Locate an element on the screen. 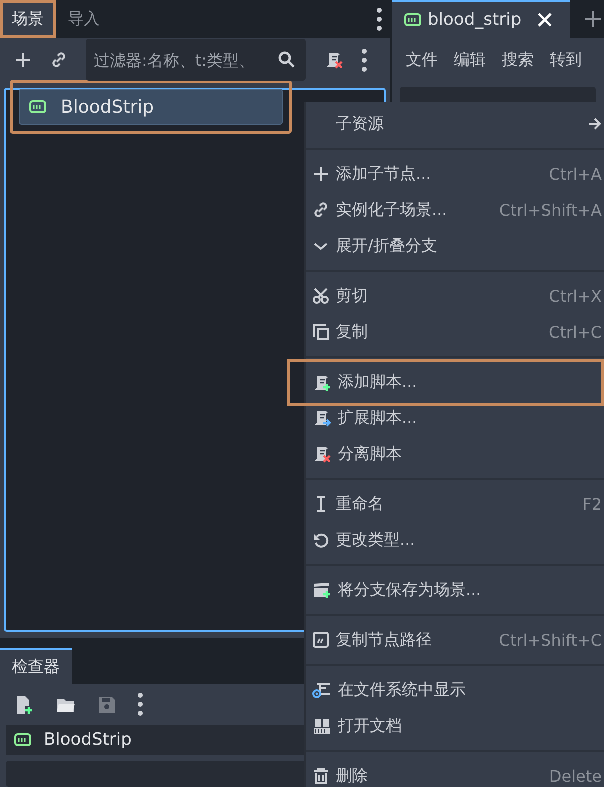 This screenshot has width=604, height=787. filter-field: 过滤器:名称、t:类型、 is located at coordinates (196, 60).